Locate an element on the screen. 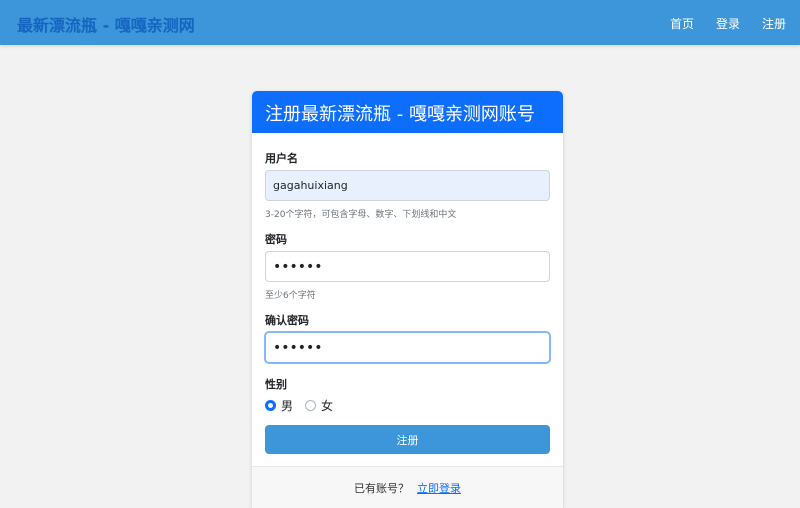  gender-female-radio: 女 is located at coordinates (319, 405).